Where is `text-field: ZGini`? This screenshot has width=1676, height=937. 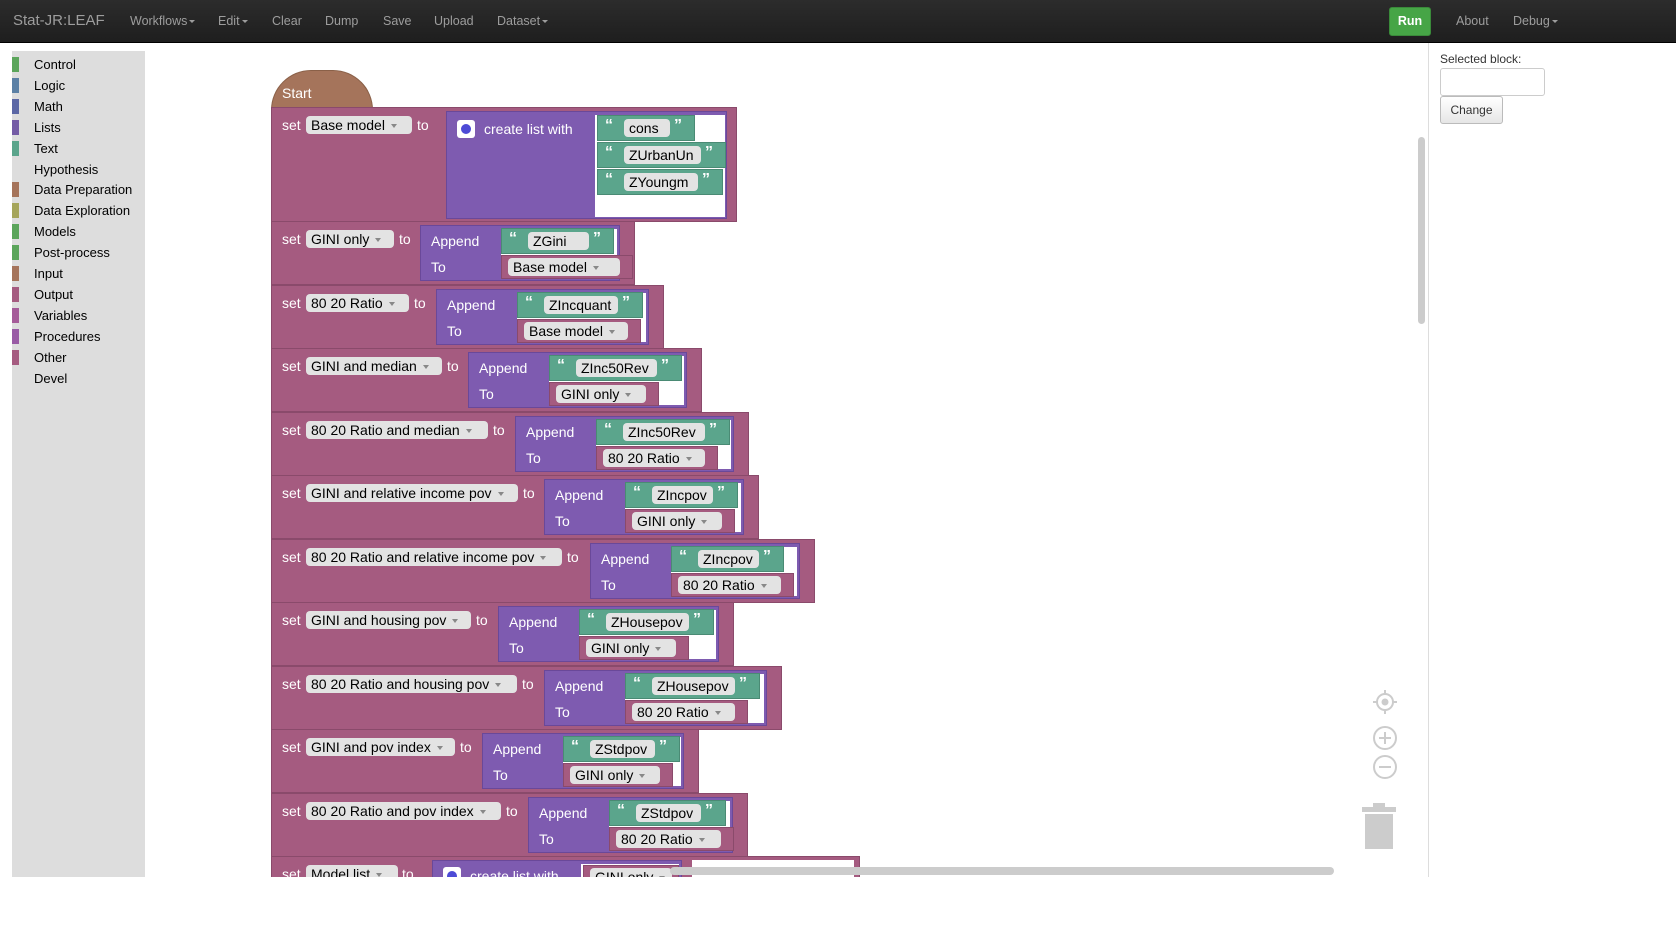 text-field: ZGini is located at coordinates (558, 241).